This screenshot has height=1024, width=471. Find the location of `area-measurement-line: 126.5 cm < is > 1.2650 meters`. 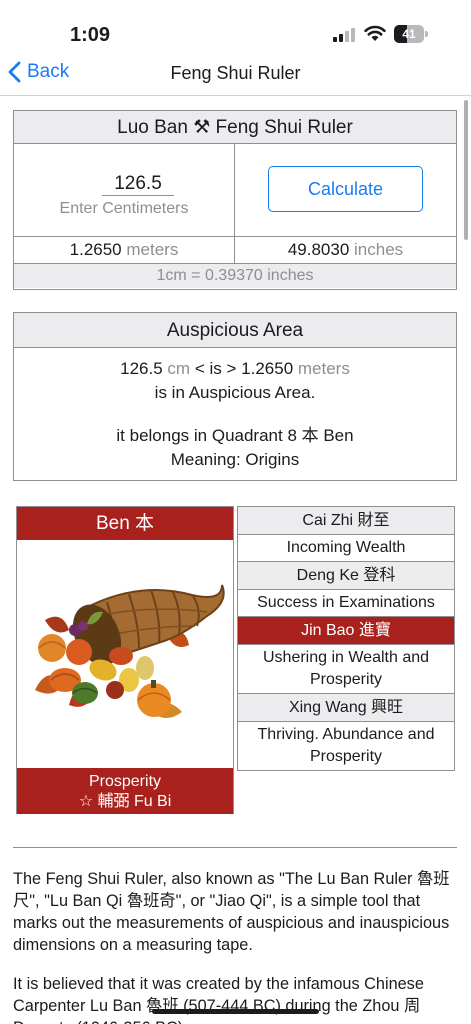

area-measurement-line: 126.5 cm < is > 1.2650 meters is located at coordinates (235, 369).